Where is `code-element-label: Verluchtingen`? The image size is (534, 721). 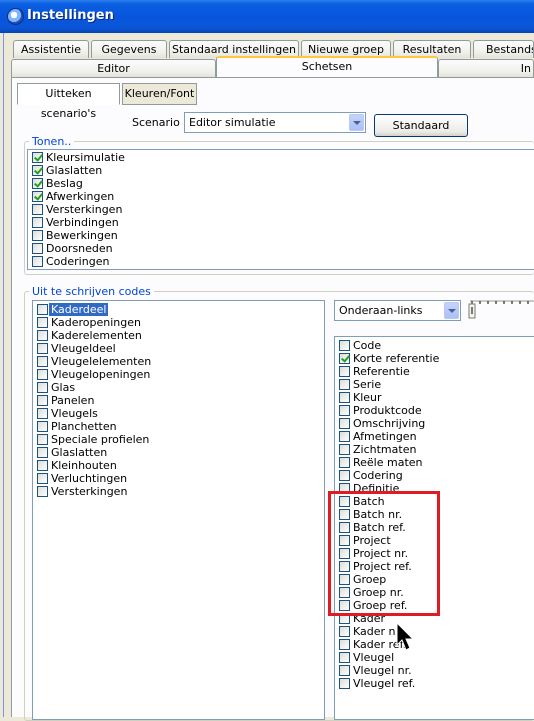
code-element-label: Verluchtingen is located at coordinates (89, 478).